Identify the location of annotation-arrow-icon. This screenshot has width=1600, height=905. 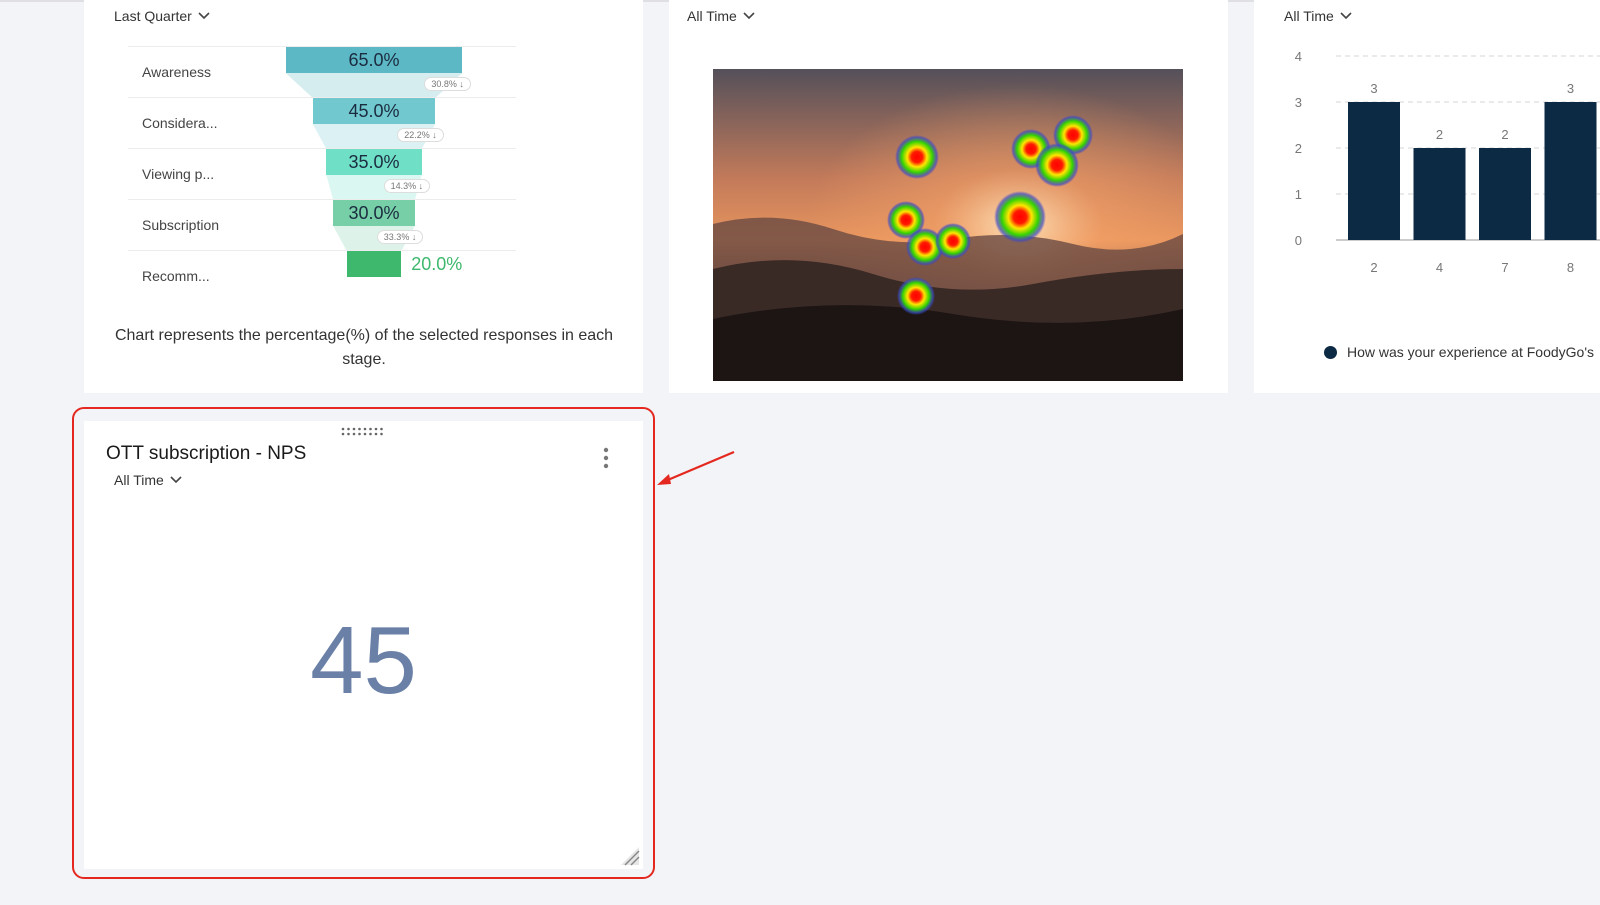
(696, 467).